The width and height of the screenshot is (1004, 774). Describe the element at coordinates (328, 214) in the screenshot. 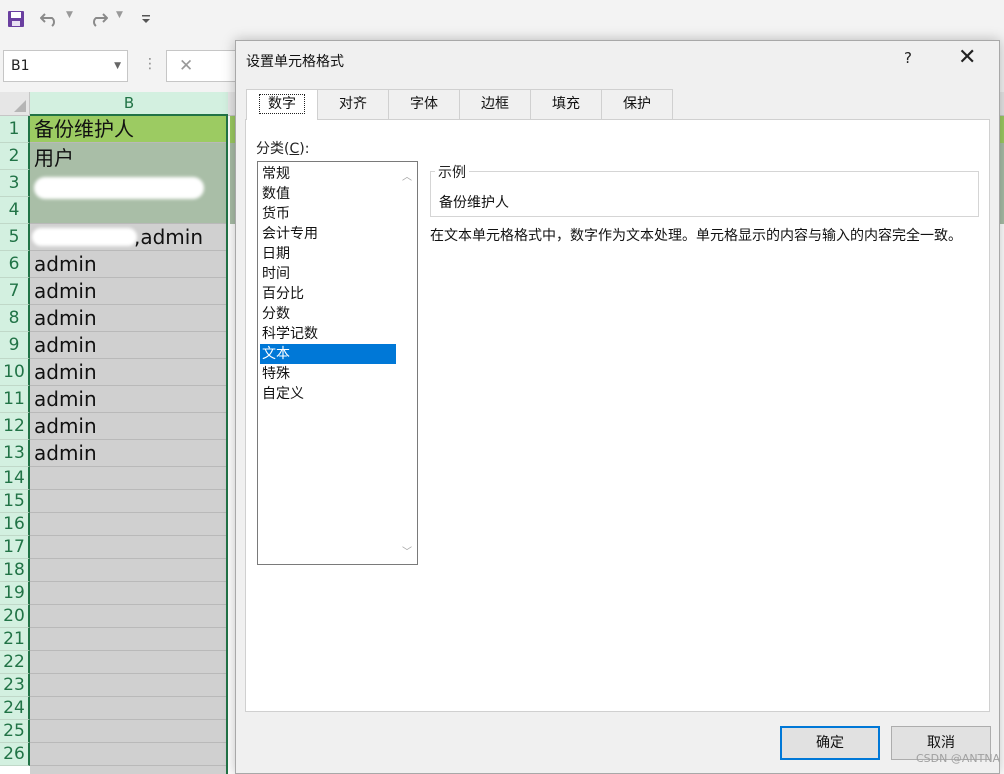

I see `category-item: 货币` at that location.